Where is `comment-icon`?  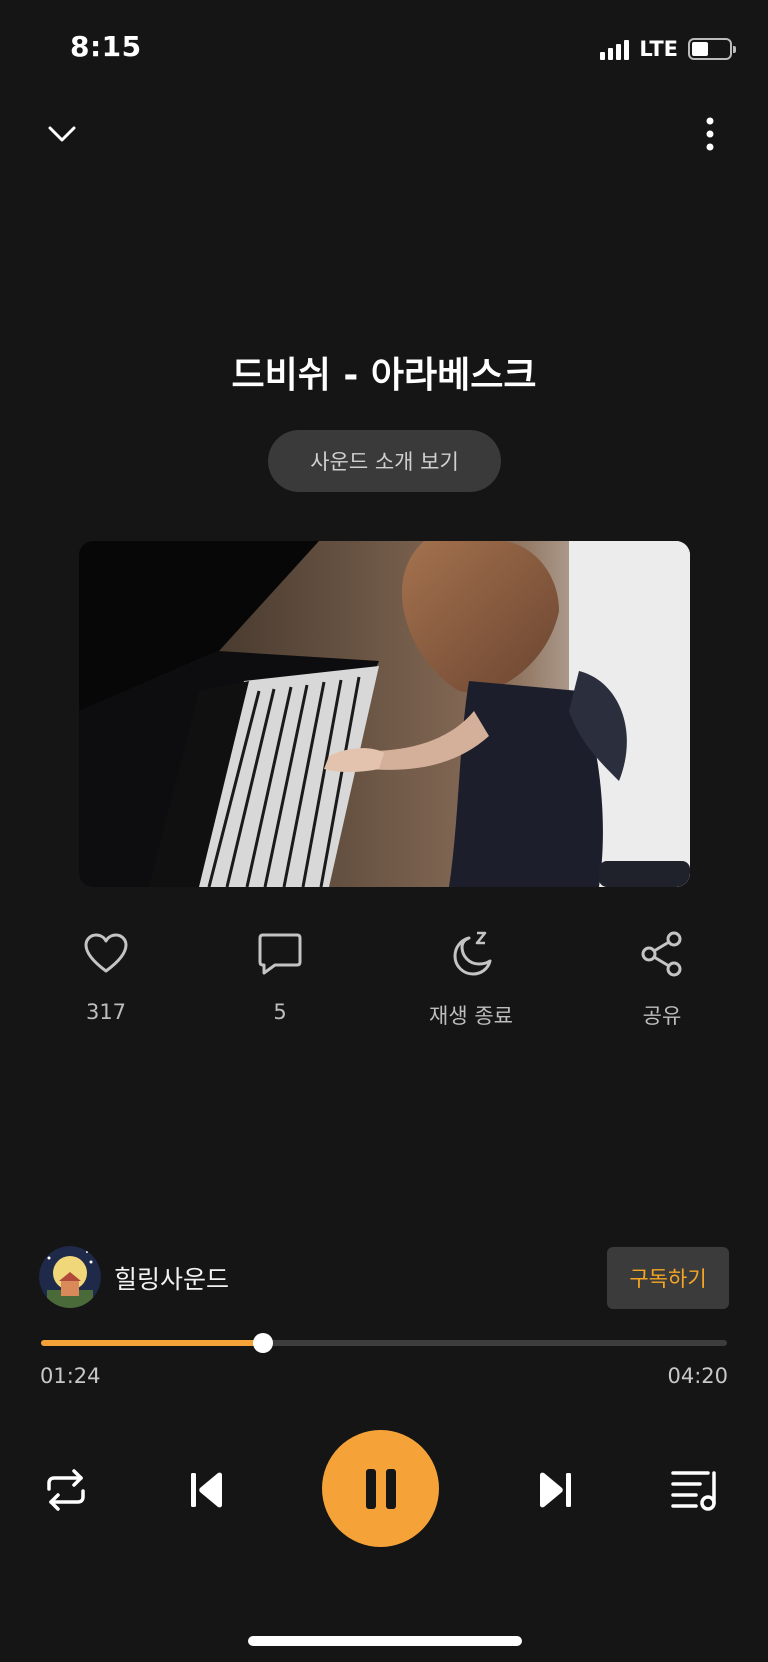 comment-icon is located at coordinates (280, 954).